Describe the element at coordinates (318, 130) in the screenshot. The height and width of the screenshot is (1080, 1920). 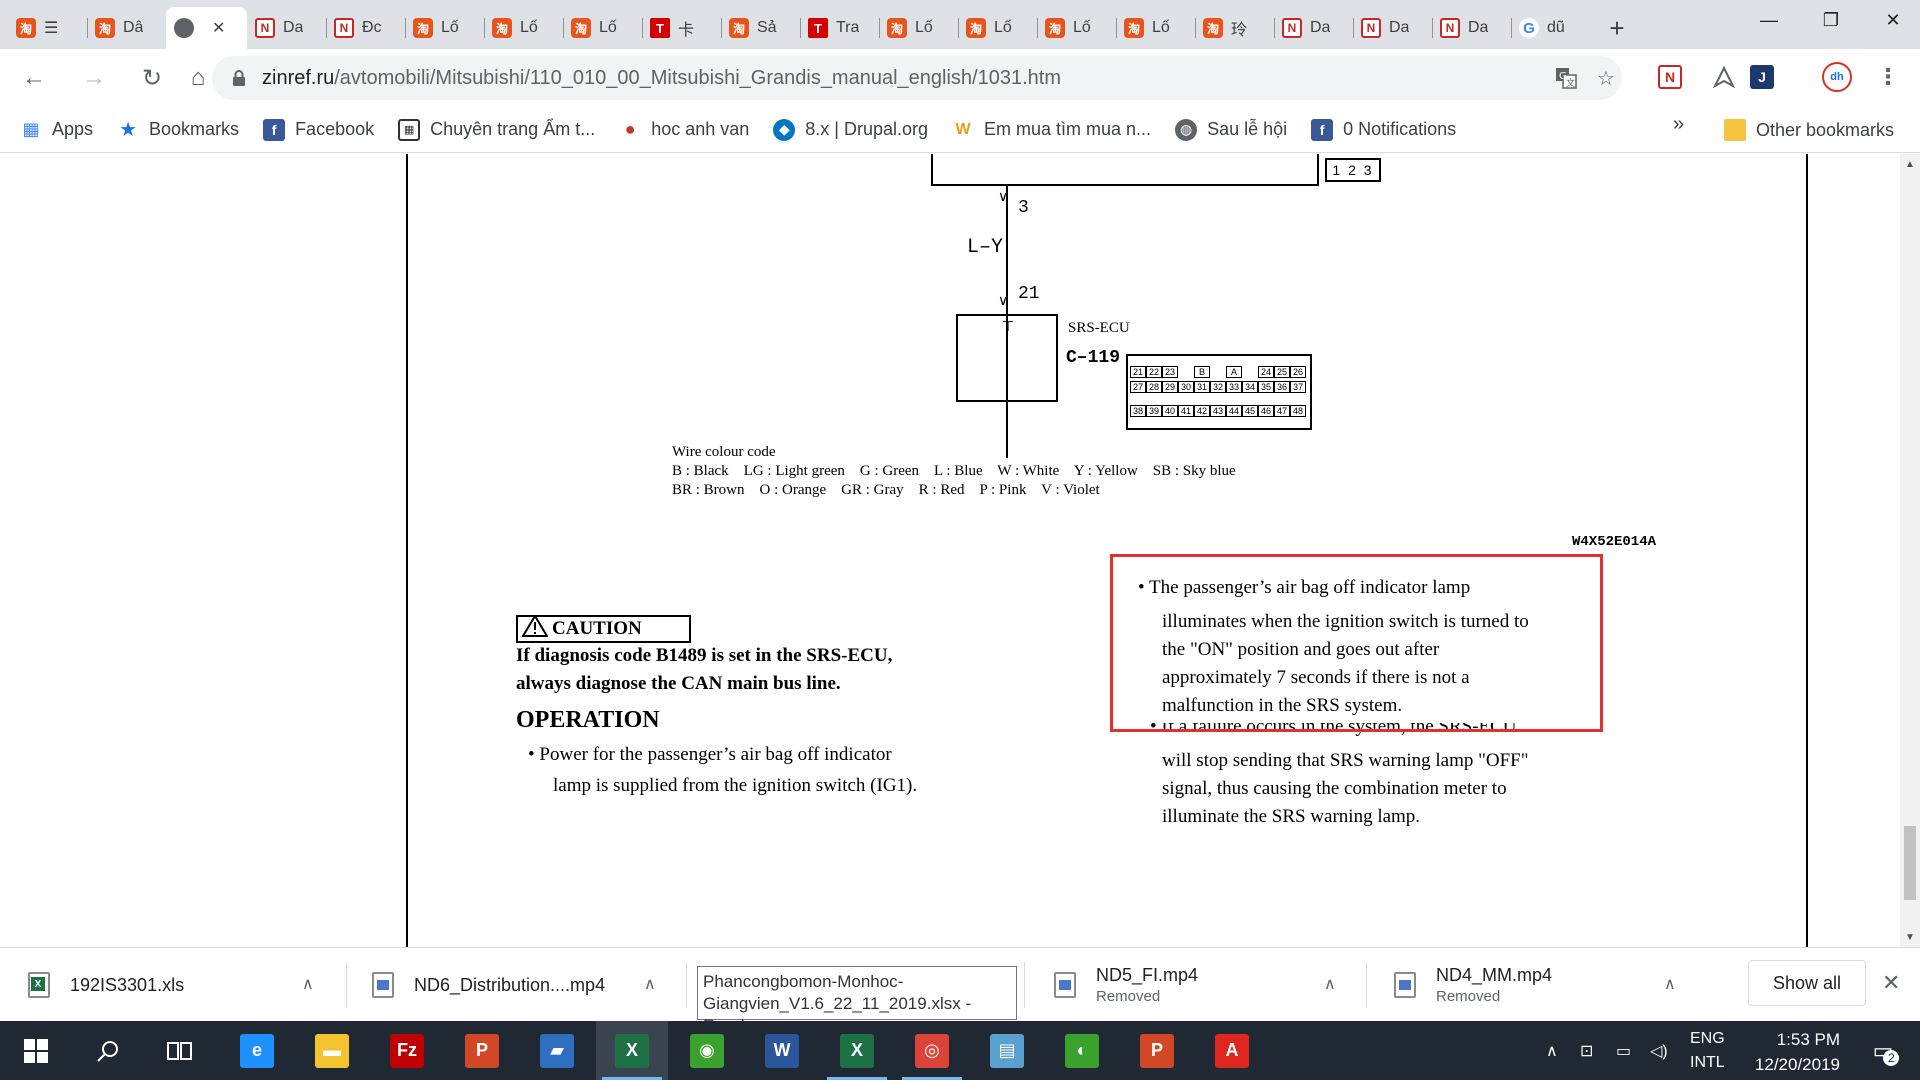
I see `bookmark-item: f Facebook` at that location.